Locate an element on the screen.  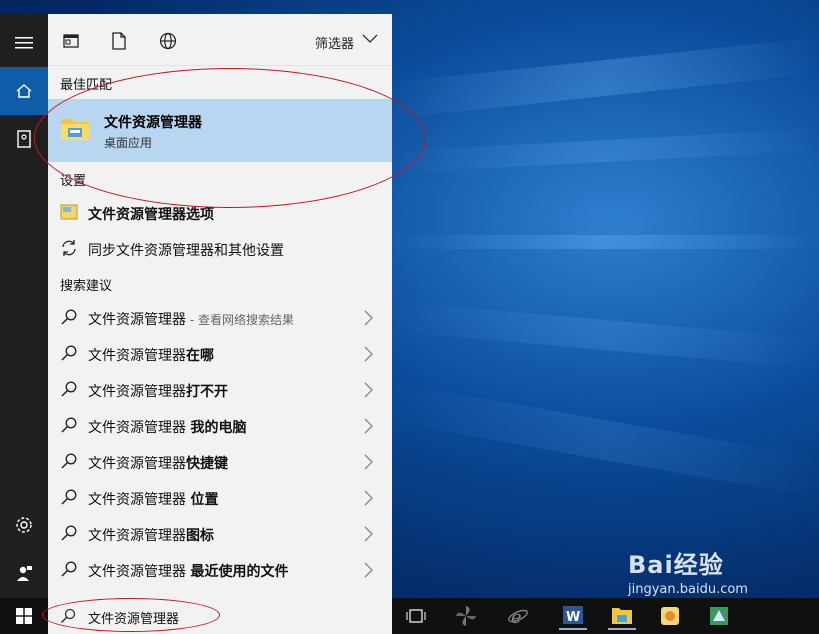
pinned-app-orange is located at coordinates (670, 616).